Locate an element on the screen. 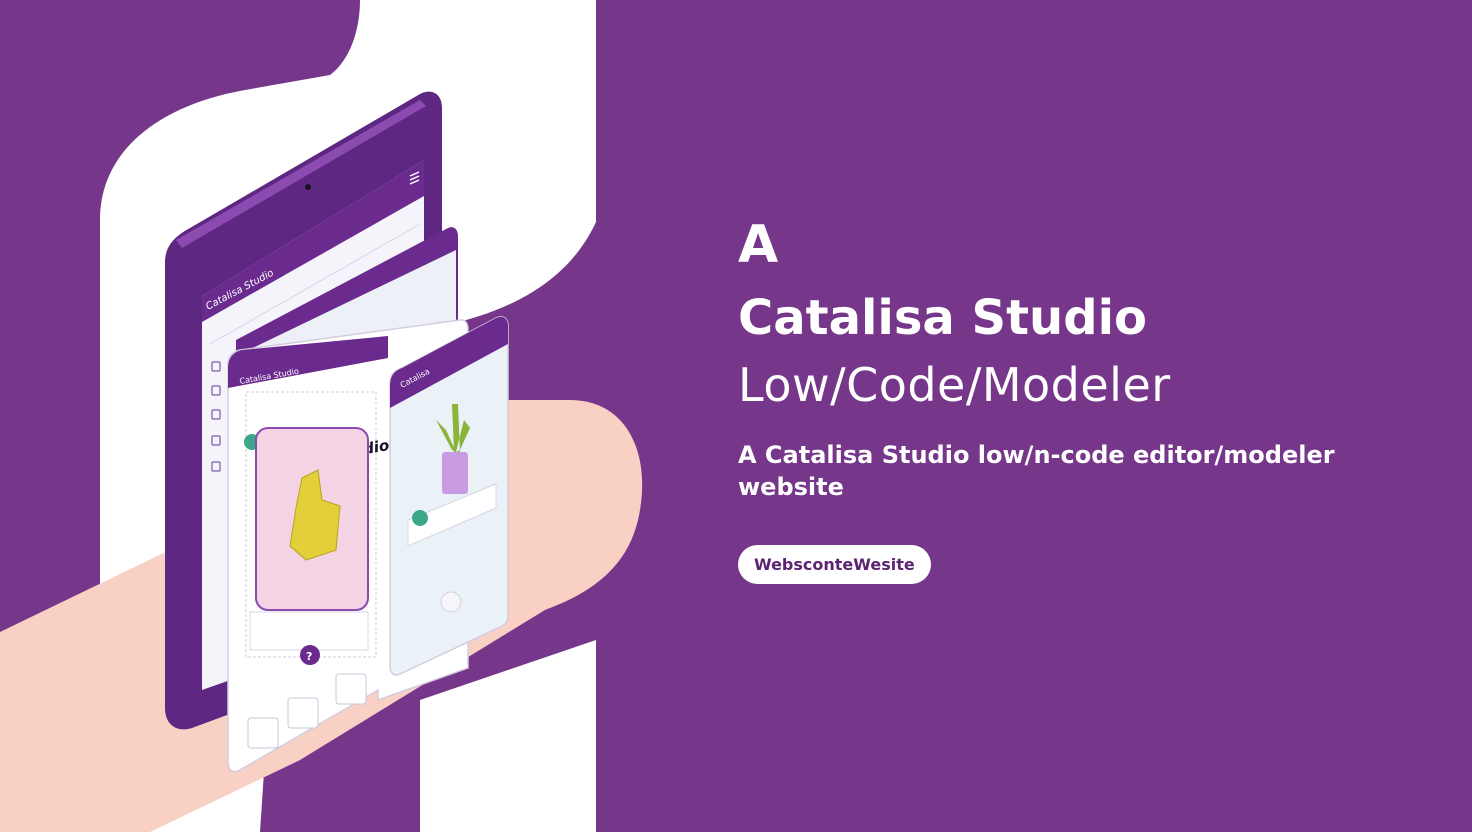 The image size is (1472, 832). hero-letter: A is located at coordinates (758, 245).